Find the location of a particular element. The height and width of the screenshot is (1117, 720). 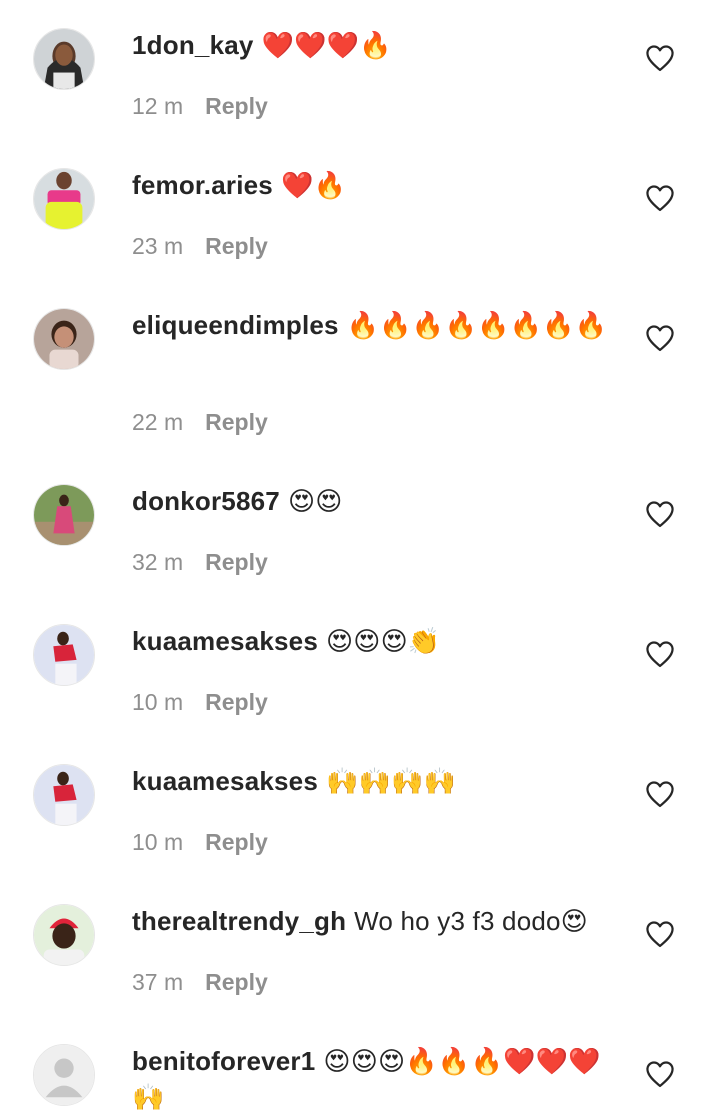

comment-text: benitoforever1 😍😍😍🔥🔥🔥❤️❤️❤️🙌 is located at coordinates (372, 1079).